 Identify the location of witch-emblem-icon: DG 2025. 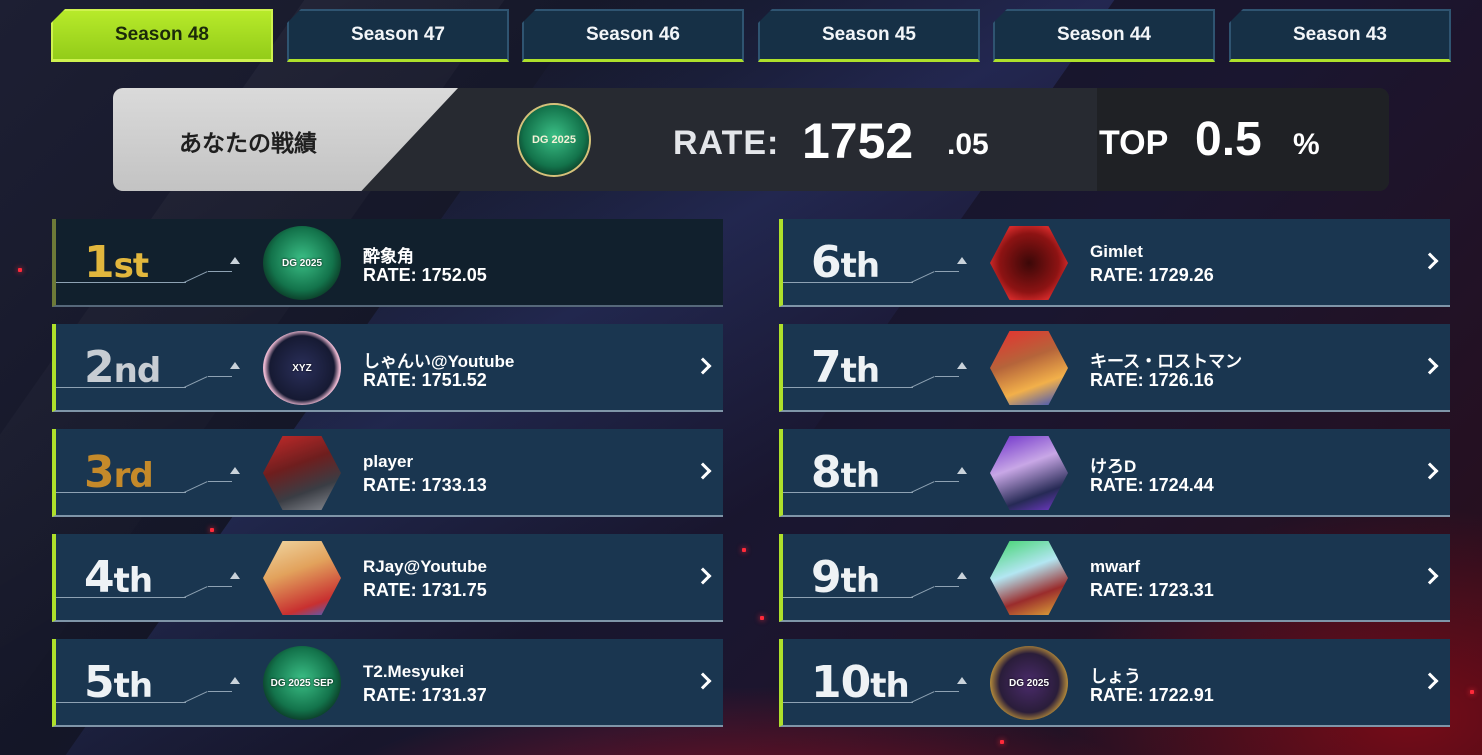
(1029, 683).